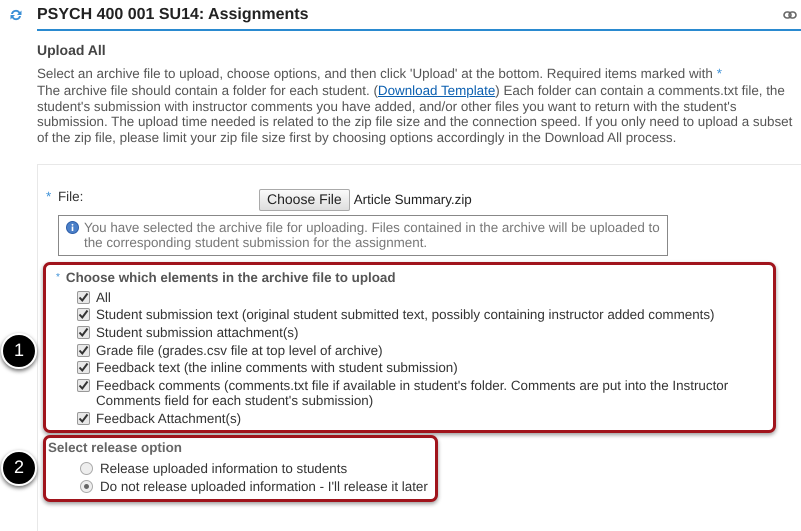 The image size is (801, 531). I want to click on section-heading: Upload All, so click(72, 51).